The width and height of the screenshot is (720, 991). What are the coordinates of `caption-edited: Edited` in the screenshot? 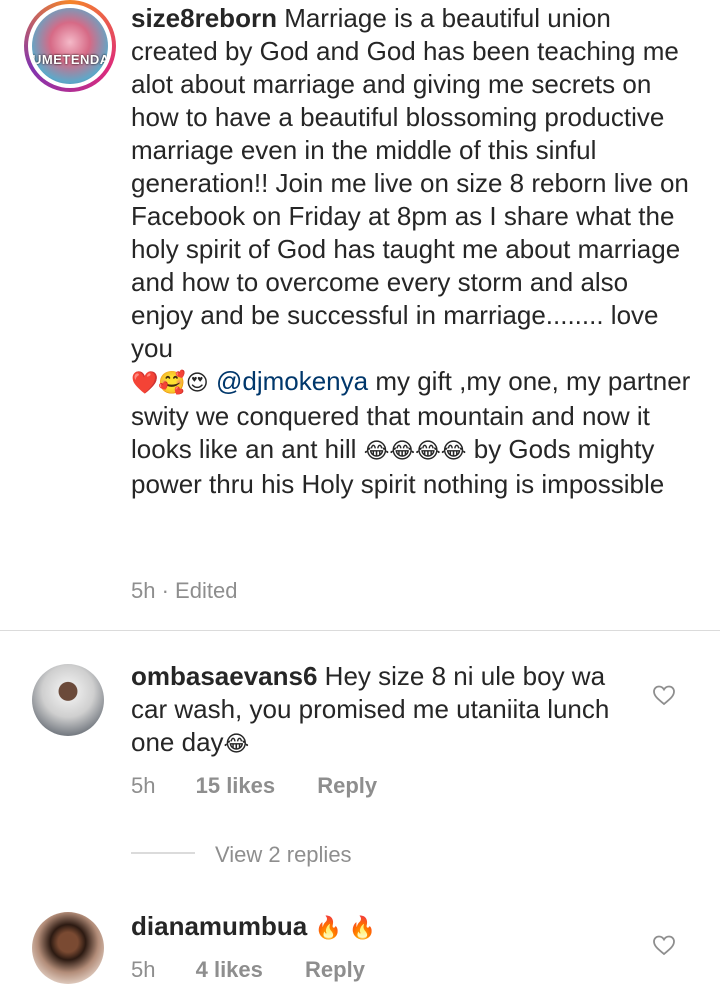 It's located at (206, 590).